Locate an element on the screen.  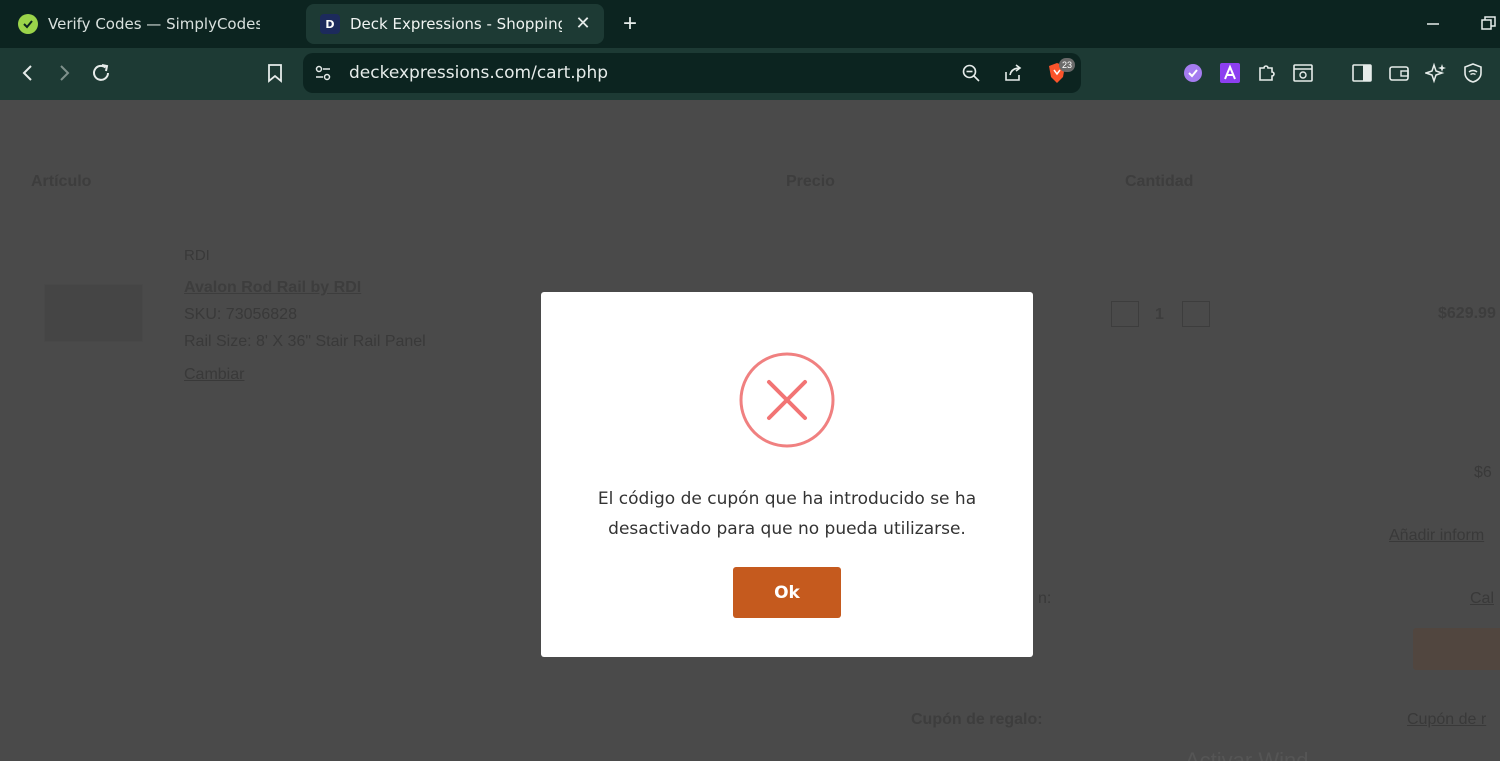
quantity-increase-button is located at coordinates (1196, 314).